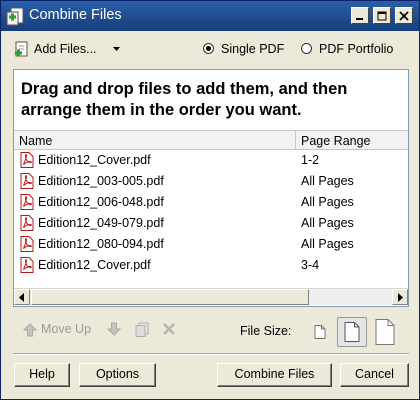 This screenshot has width=420, height=400. Describe the element at coordinates (320, 332) in the screenshot. I see `file-size-small-icon` at that location.